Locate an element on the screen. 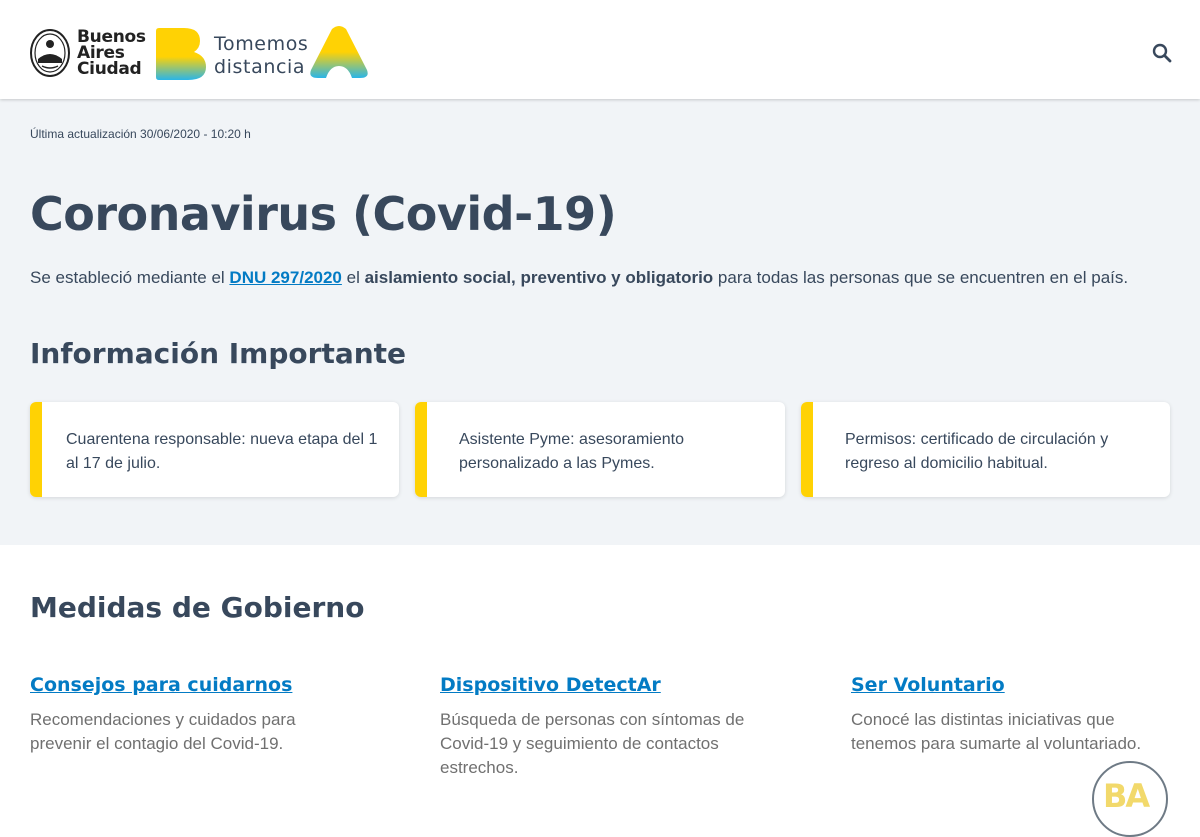  campaign-a-logo-icon is located at coordinates (339, 52).